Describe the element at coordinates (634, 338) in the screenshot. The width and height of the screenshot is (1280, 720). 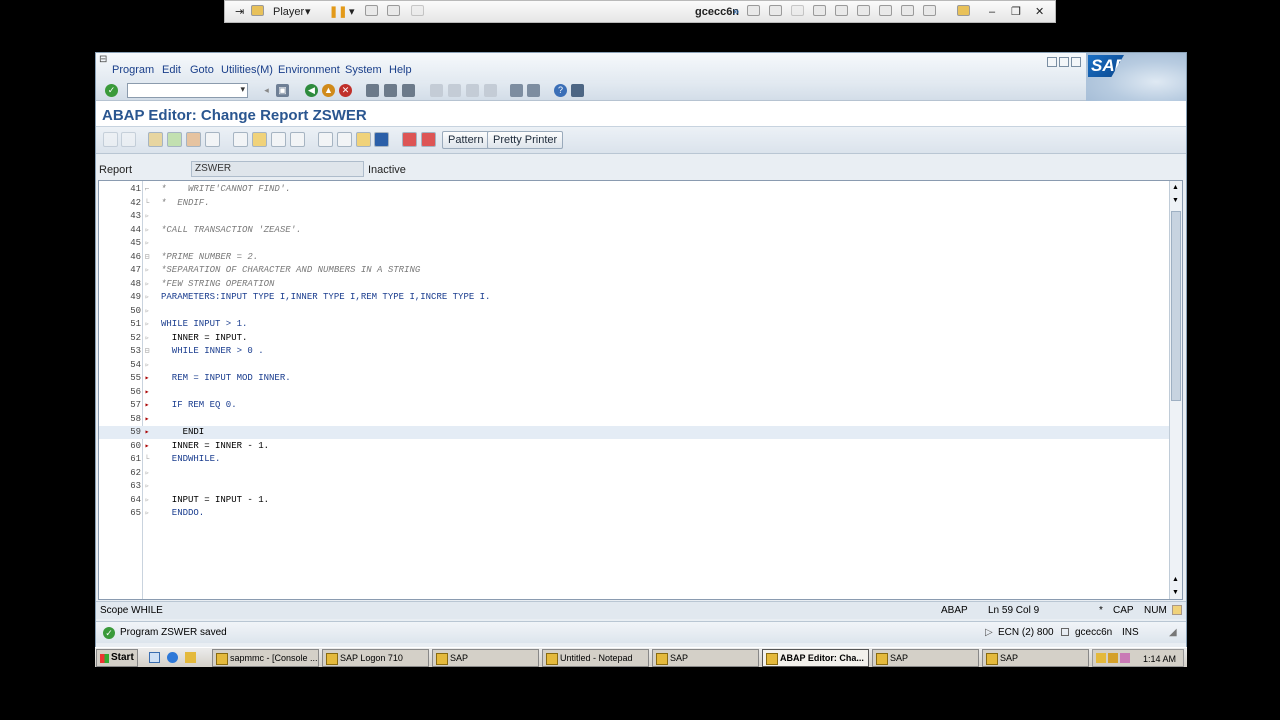
I see `code-line: 52 ▹ INNER = INPUT.` at that location.